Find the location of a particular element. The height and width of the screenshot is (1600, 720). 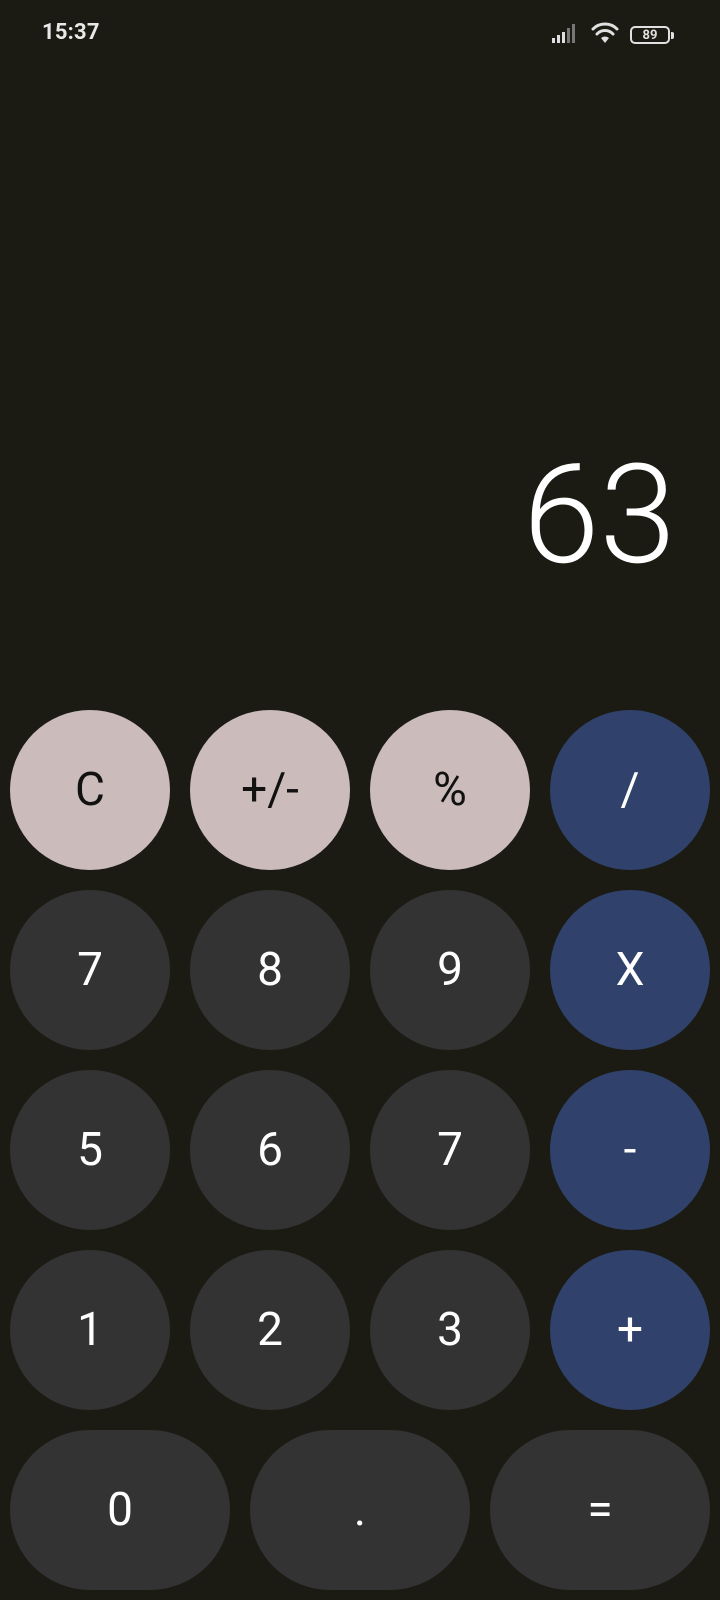

status-time: 15:37 is located at coordinates (71, 32).